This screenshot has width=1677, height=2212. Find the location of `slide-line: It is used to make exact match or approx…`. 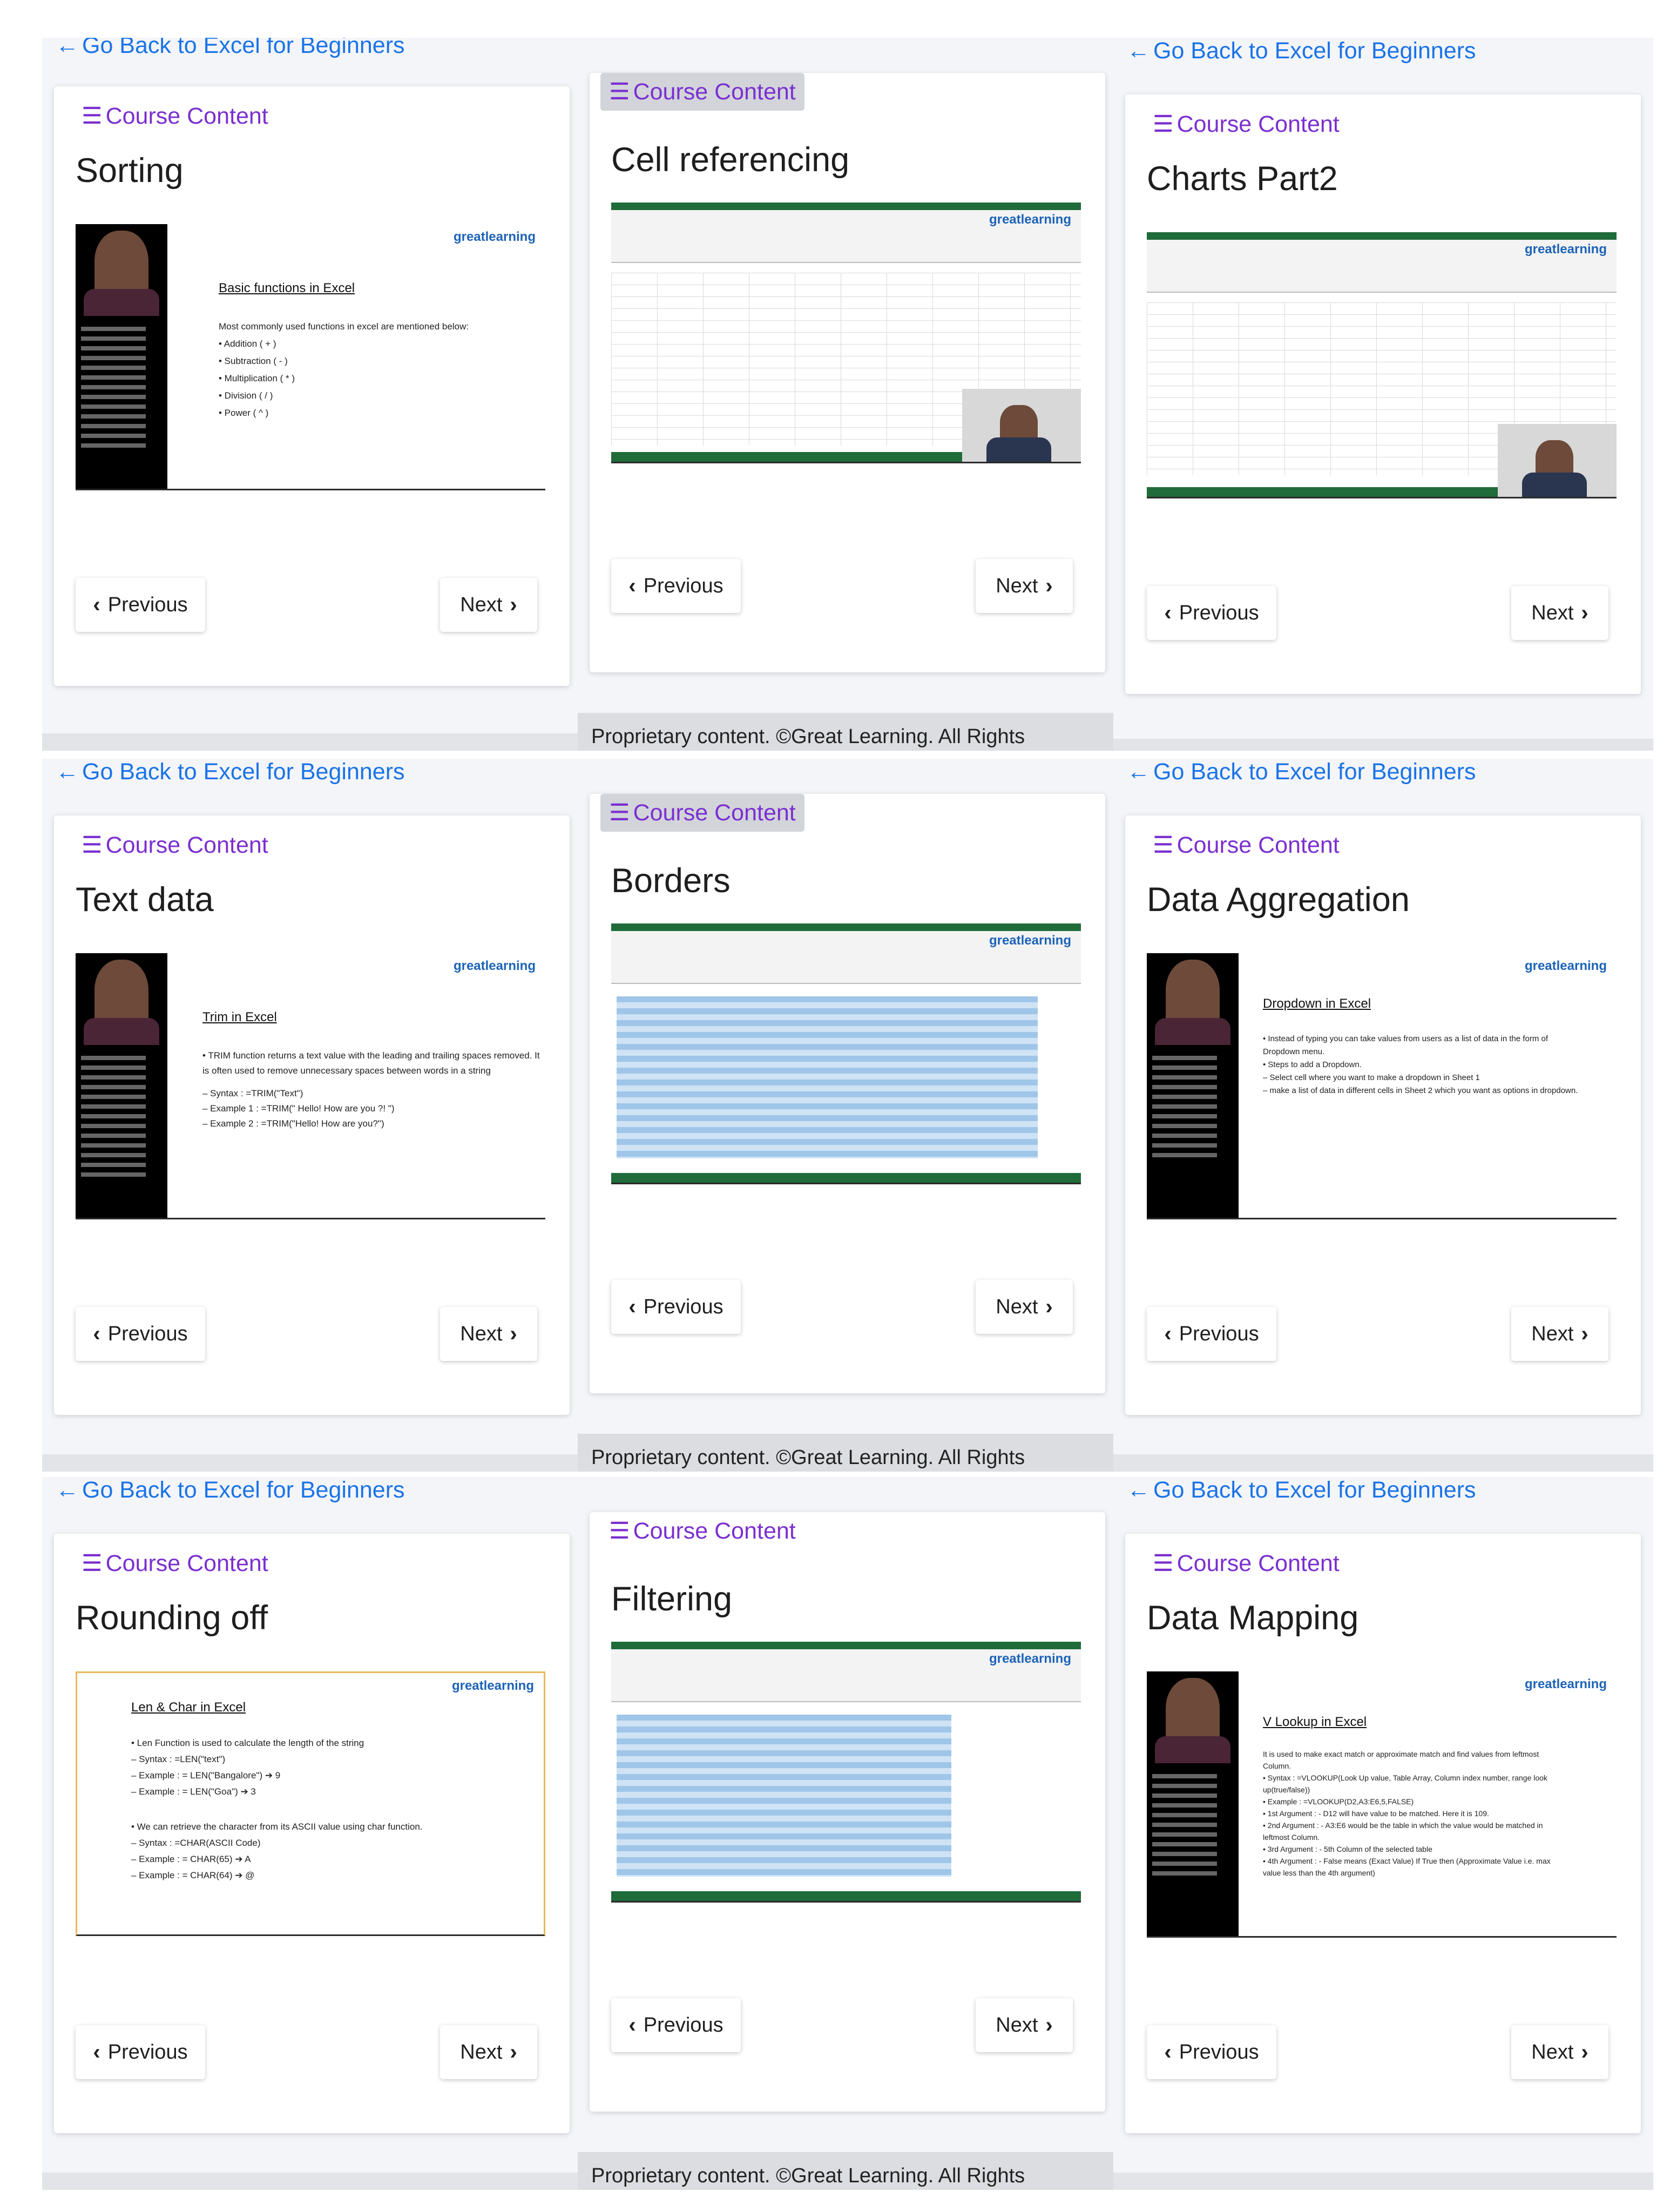

slide-line: It is used to make exact match or approx… is located at coordinates (1401, 1754).